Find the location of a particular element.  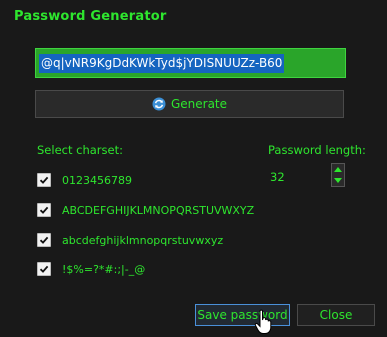

hand-cursor-icon is located at coordinates (263, 321).